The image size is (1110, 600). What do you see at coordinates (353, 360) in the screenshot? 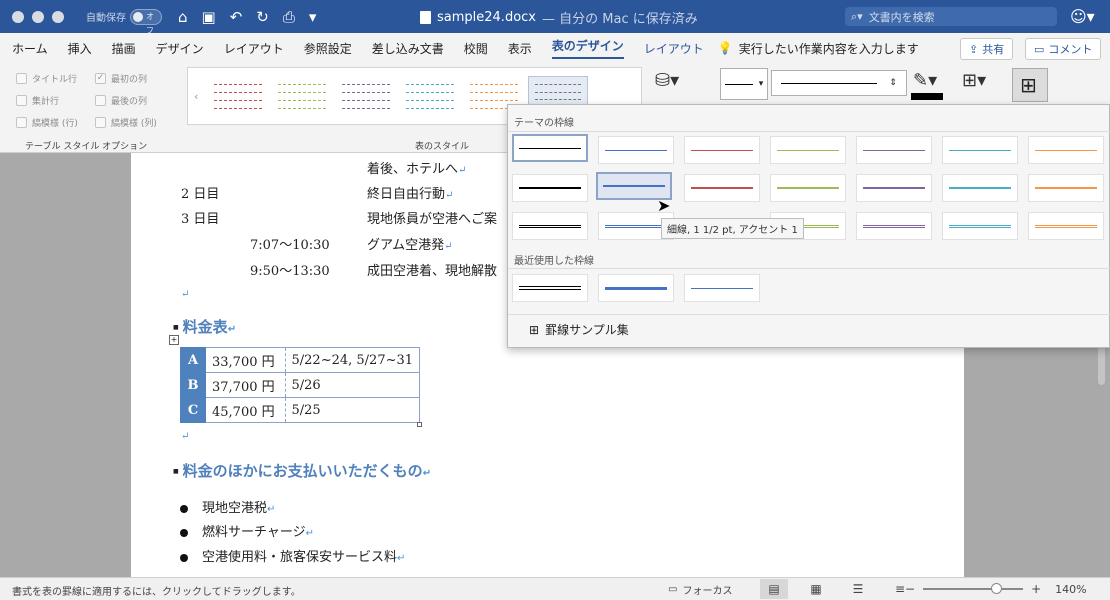
I see `dates-cell: 5/22~24, 5/27~31` at bounding box center [353, 360].